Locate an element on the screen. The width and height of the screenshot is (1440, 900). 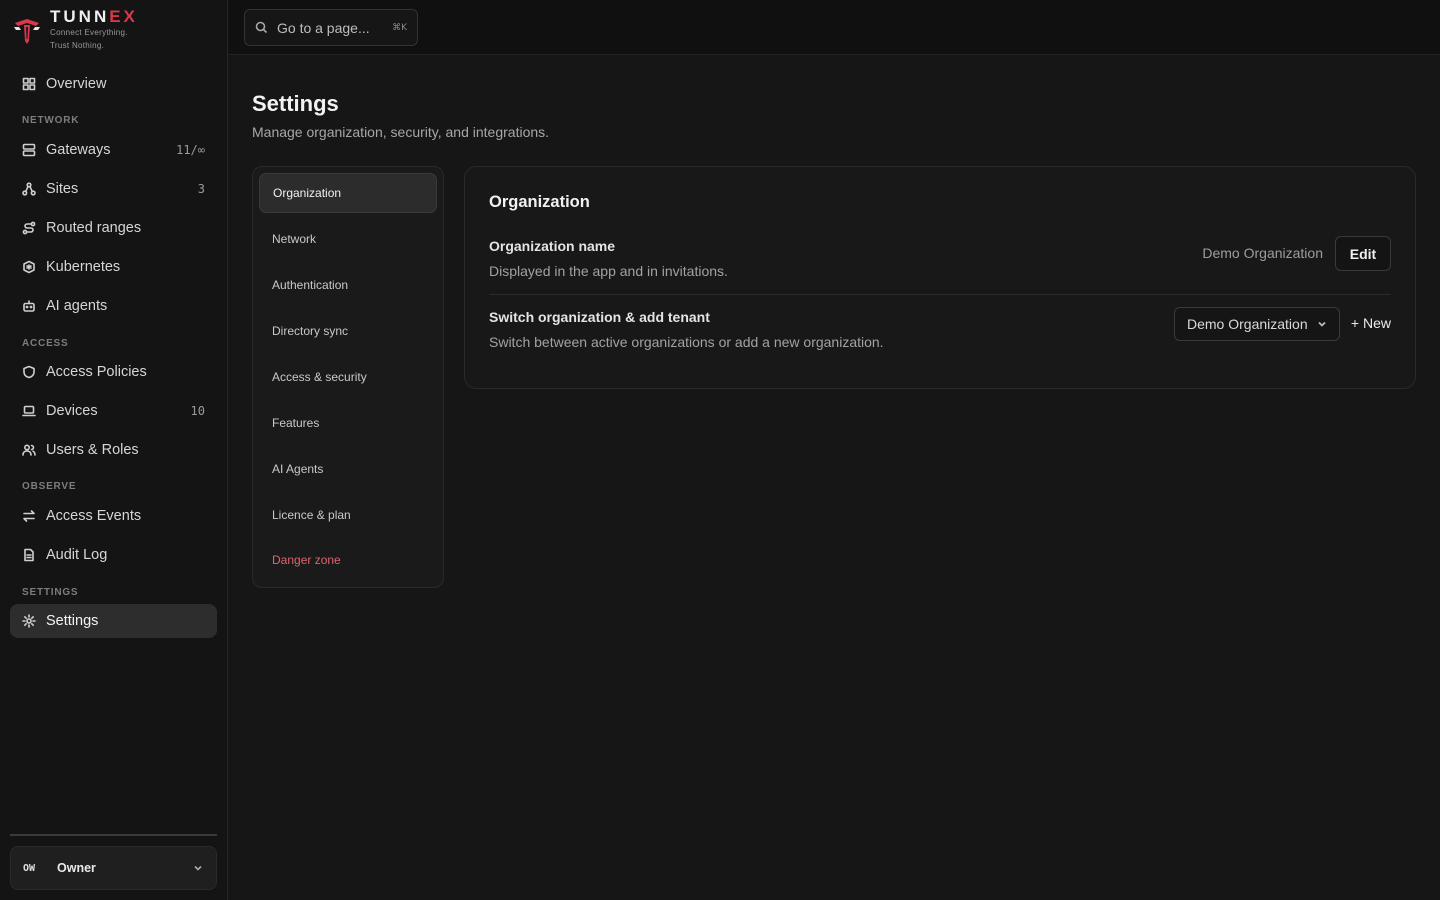
tunnex-logo-icon is located at coordinates (27, 31).